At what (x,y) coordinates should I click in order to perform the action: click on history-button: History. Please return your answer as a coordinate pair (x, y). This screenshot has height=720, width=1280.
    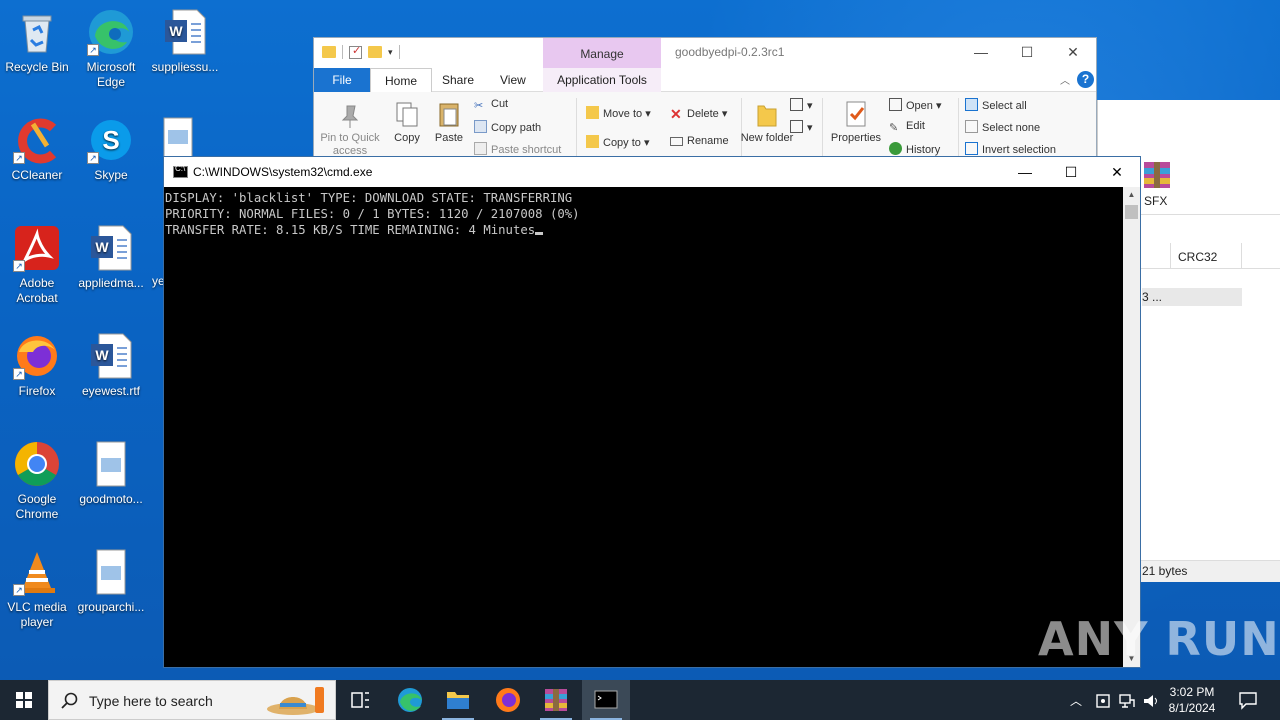
    Looking at the image, I should click on (914, 149).